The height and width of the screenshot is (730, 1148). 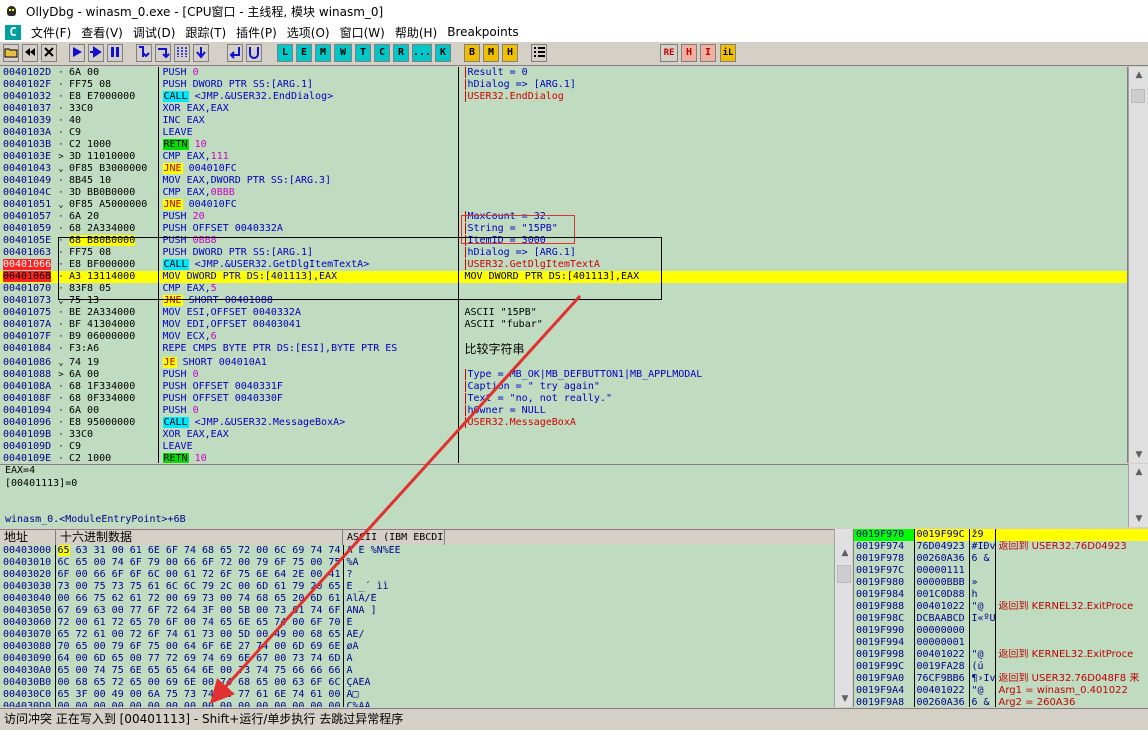 I want to click on disasm-instruction: CMP EAX,5, so click(x=307, y=289).